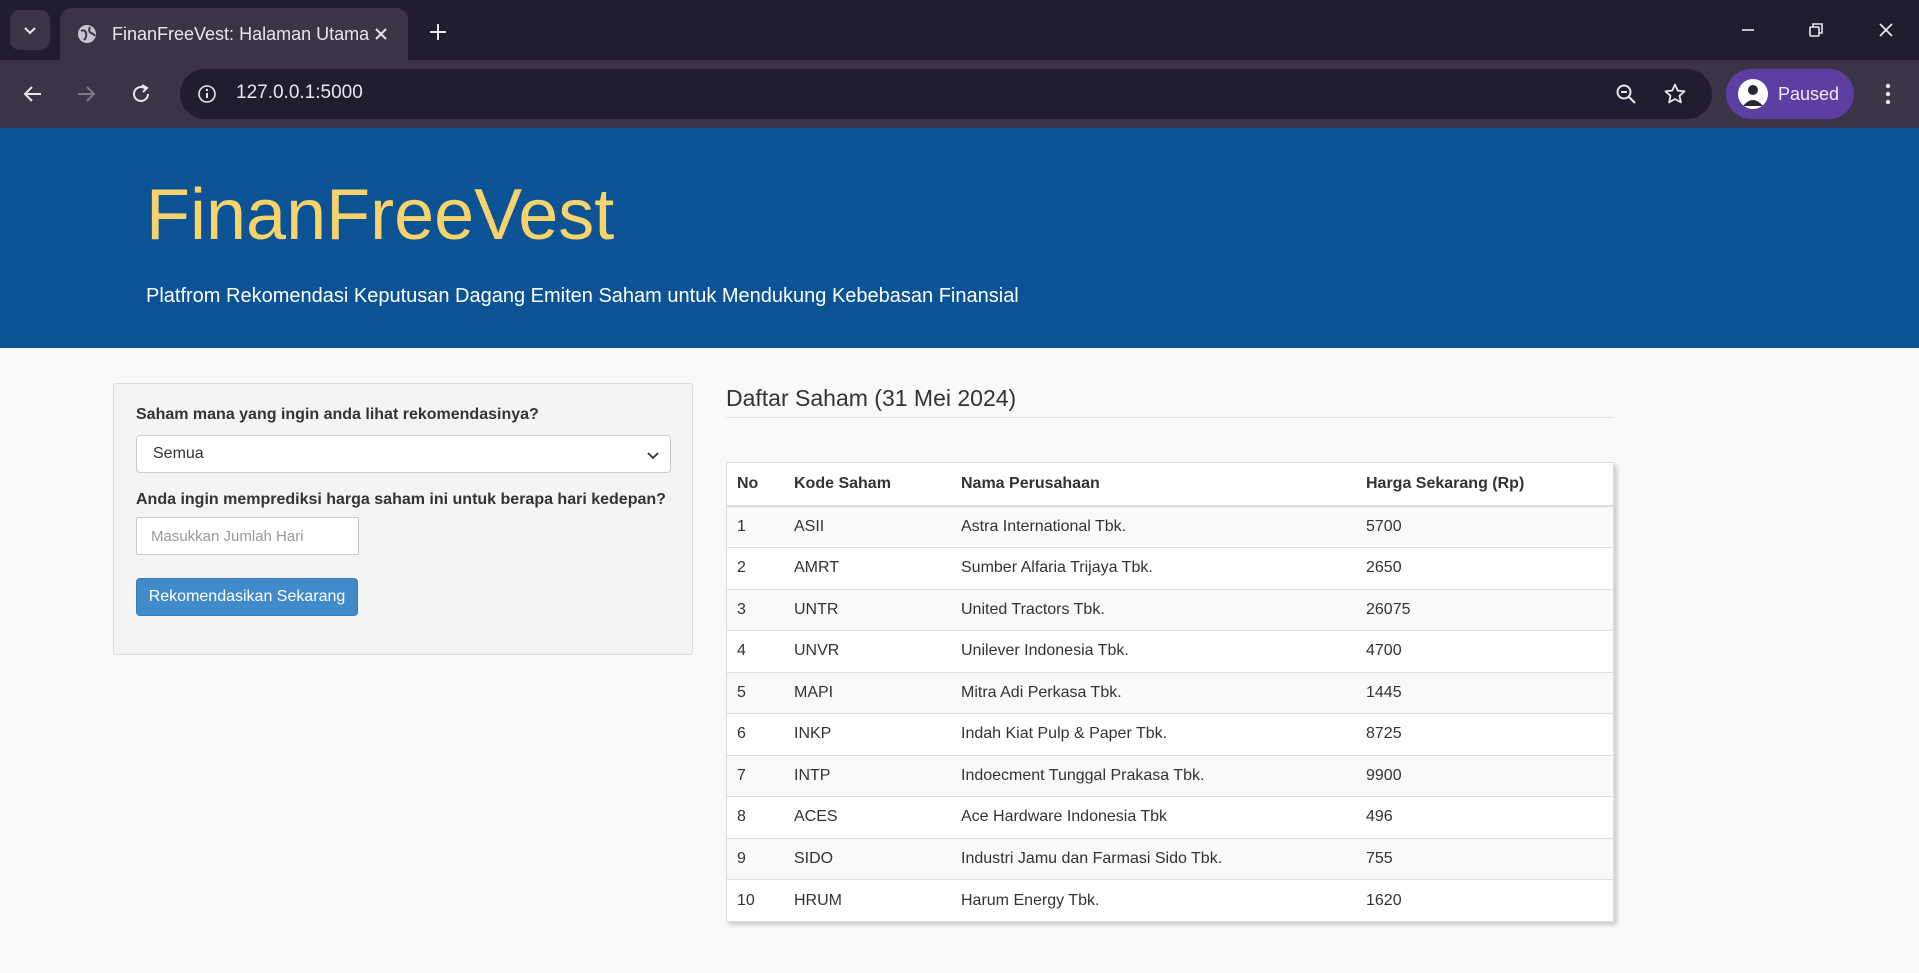 Image resolution: width=1919 pixels, height=973 pixels. What do you see at coordinates (1170, 900) in the screenshot?
I see `table-row: 10 HRUM Harum Energy Tbk. 1620` at bounding box center [1170, 900].